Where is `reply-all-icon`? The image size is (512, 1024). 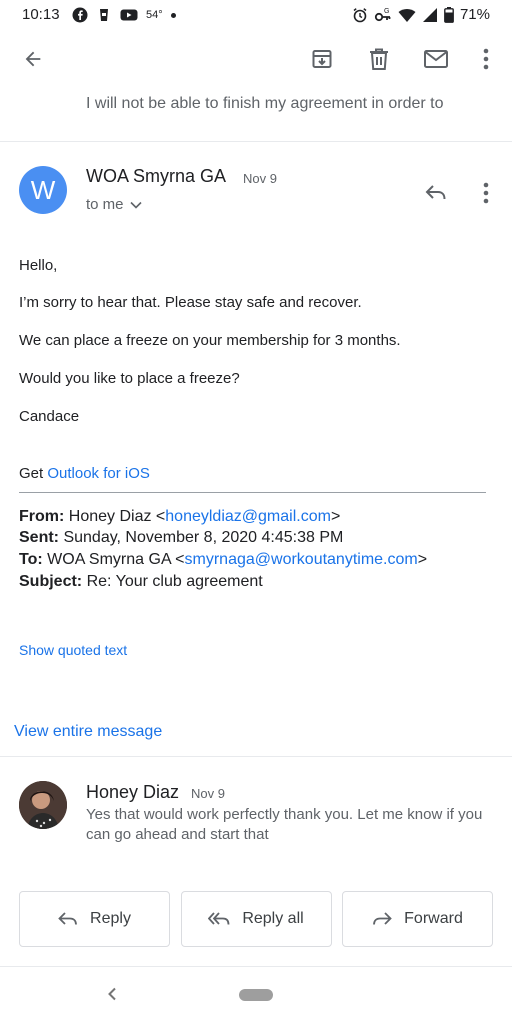 reply-all-icon is located at coordinates (219, 918).